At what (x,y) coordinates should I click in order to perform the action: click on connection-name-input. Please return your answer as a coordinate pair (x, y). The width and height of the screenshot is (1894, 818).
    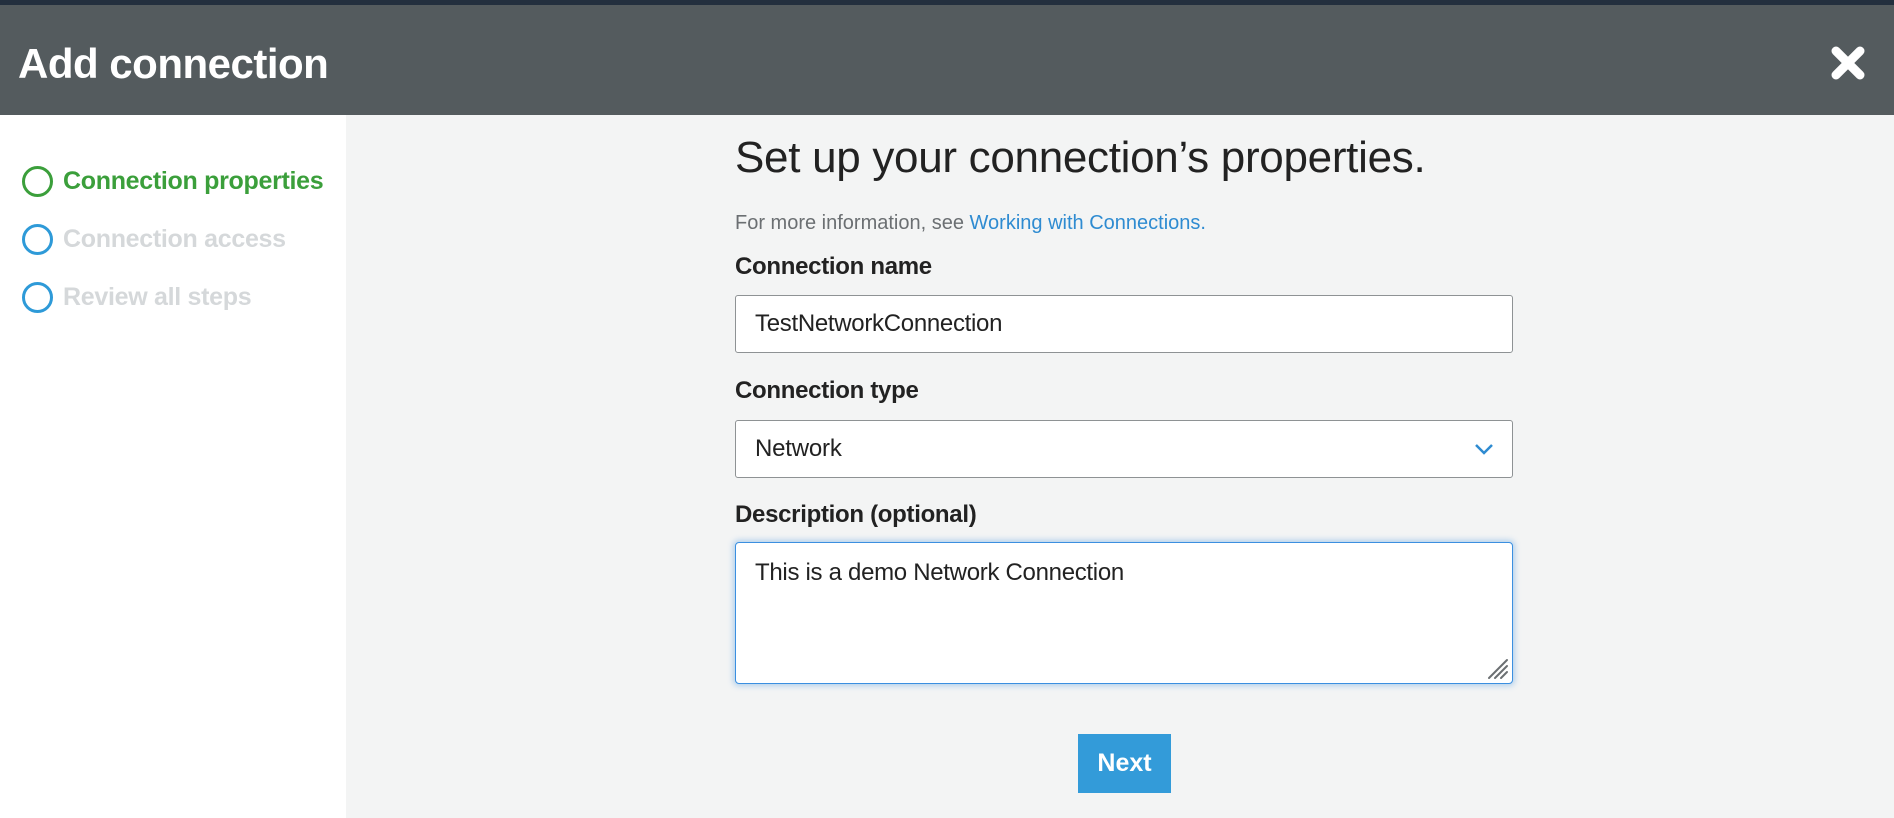
    Looking at the image, I should click on (1124, 324).